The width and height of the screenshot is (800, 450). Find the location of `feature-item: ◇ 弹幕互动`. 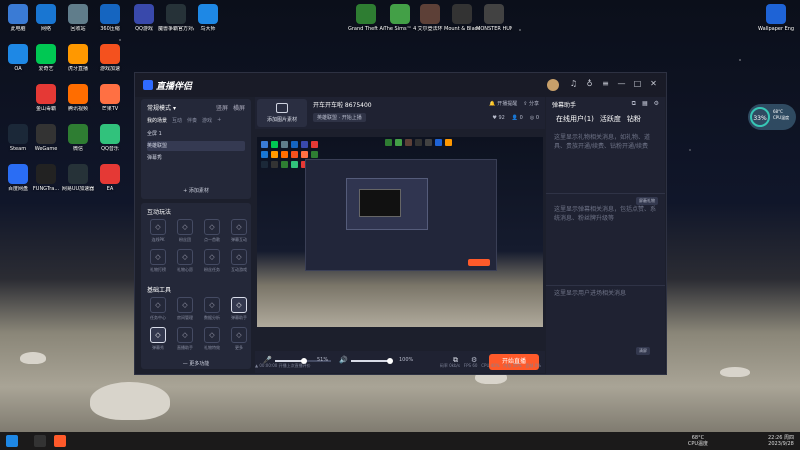

feature-item: ◇ 弹幕互动 is located at coordinates (239, 231).